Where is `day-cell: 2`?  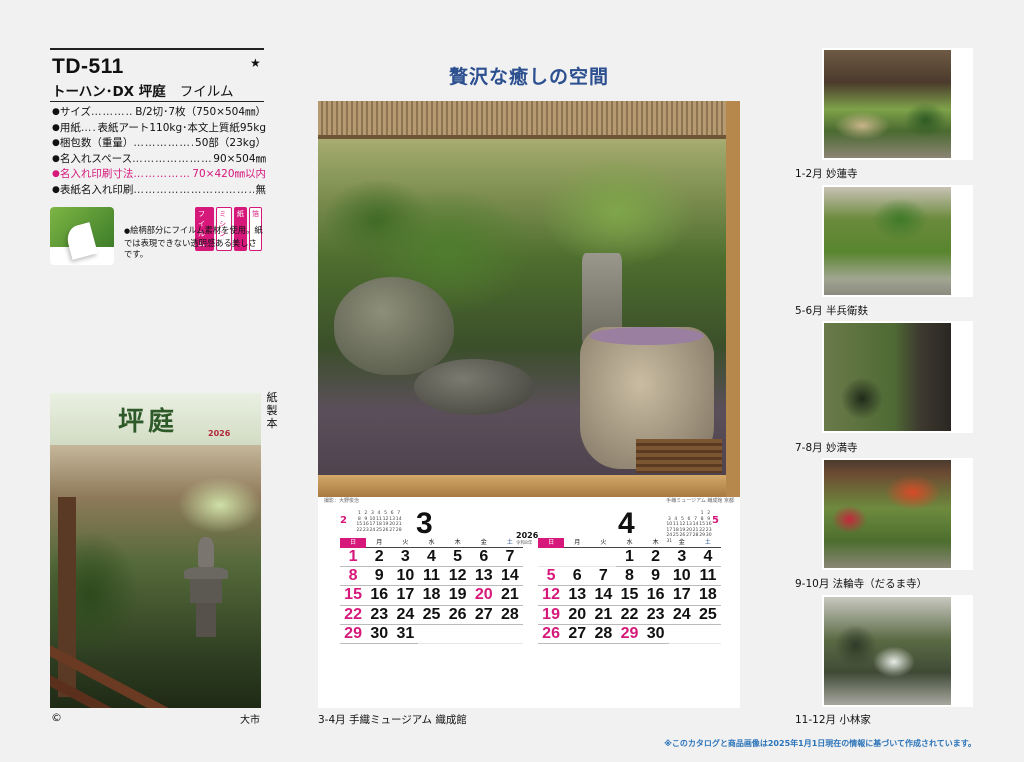
day-cell: 2 is located at coordinates (655, 558).